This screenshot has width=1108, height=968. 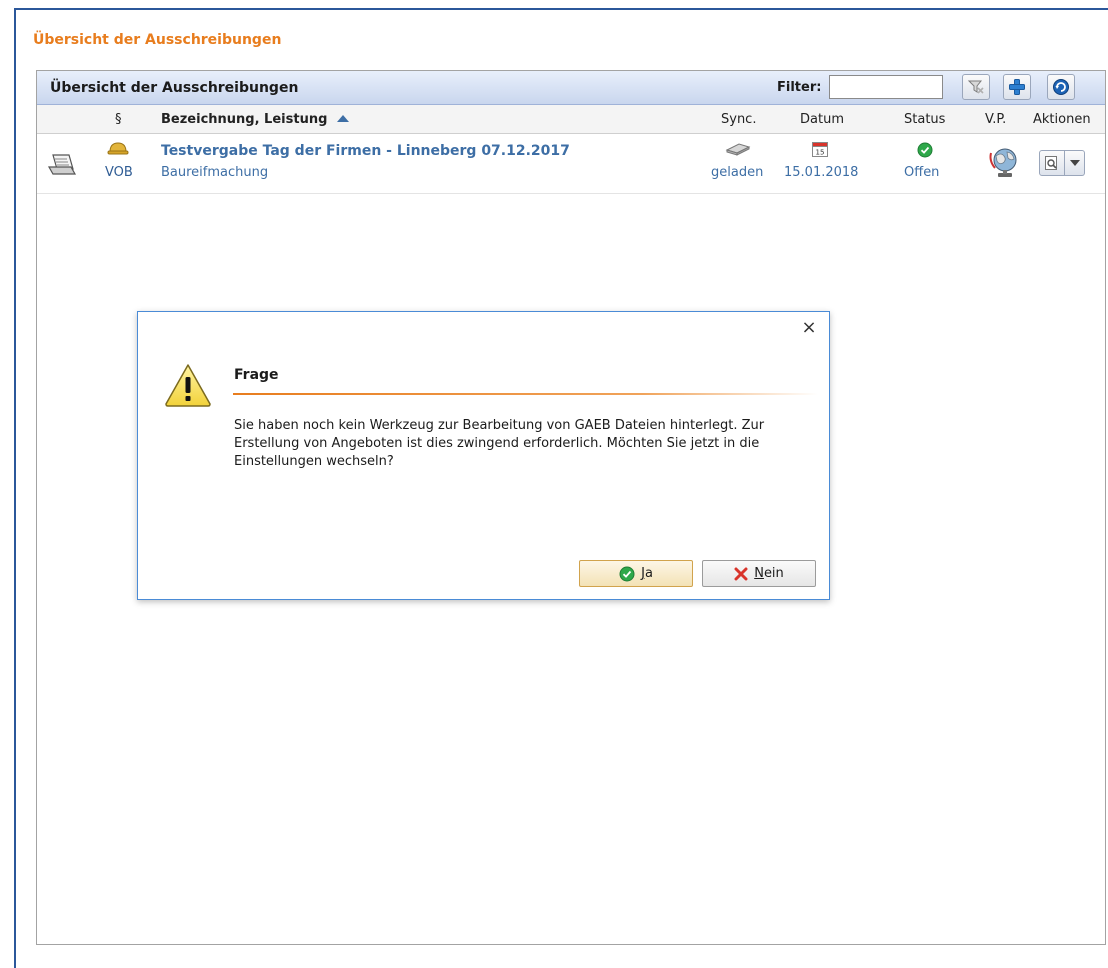 I want to click on sync-stack-icon, so click(x=738, y=151).